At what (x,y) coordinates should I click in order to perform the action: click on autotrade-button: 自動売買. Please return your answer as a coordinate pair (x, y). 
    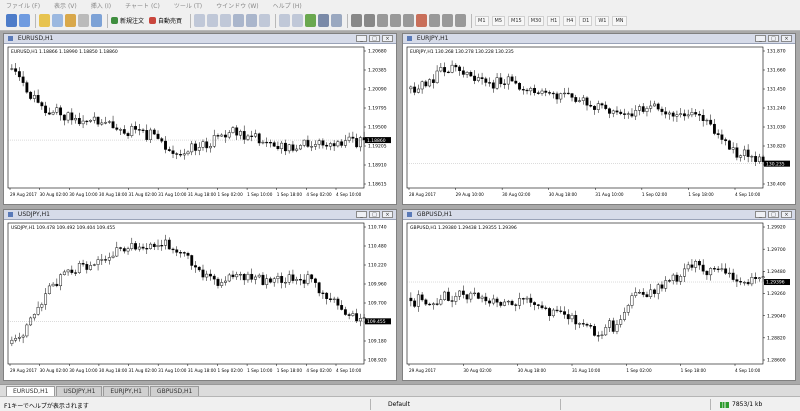
    Looking at the image, I should click on (165, 20).